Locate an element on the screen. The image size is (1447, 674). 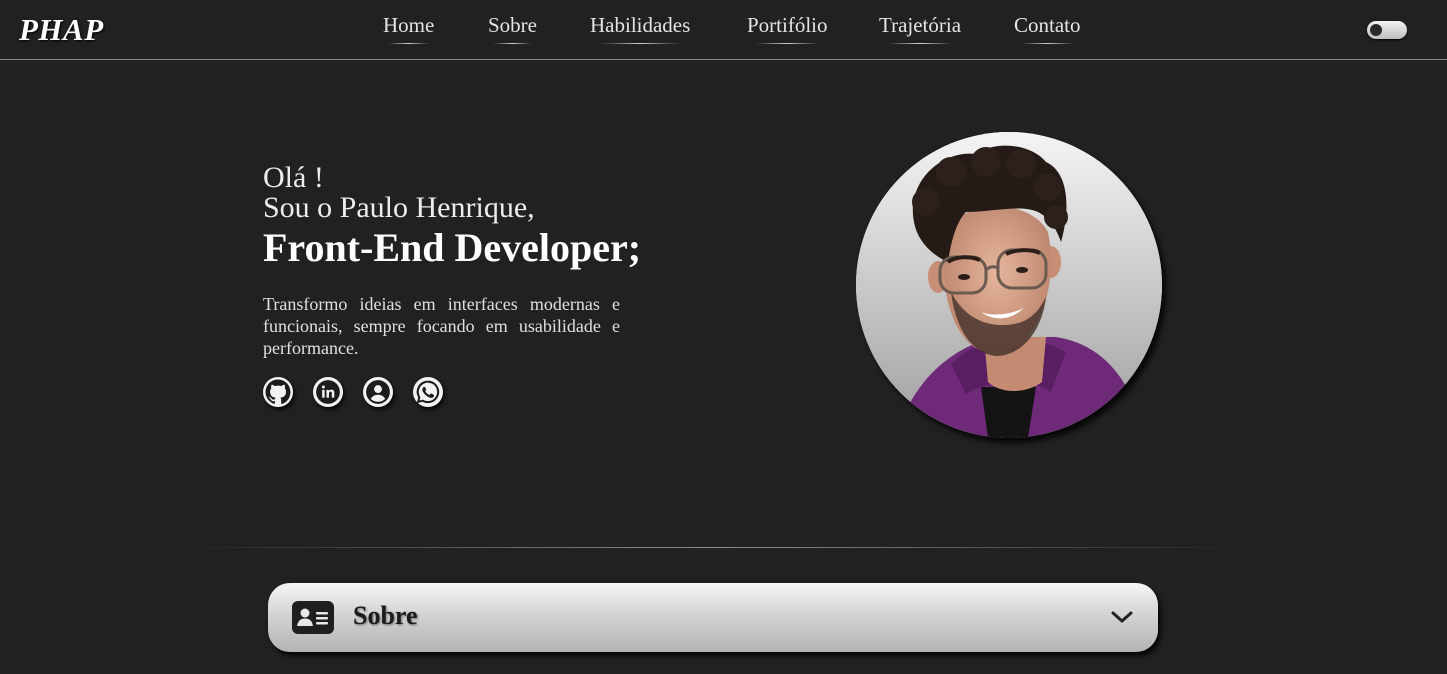
accordion-sobre: Sobre is located at coordinates (713, 617).